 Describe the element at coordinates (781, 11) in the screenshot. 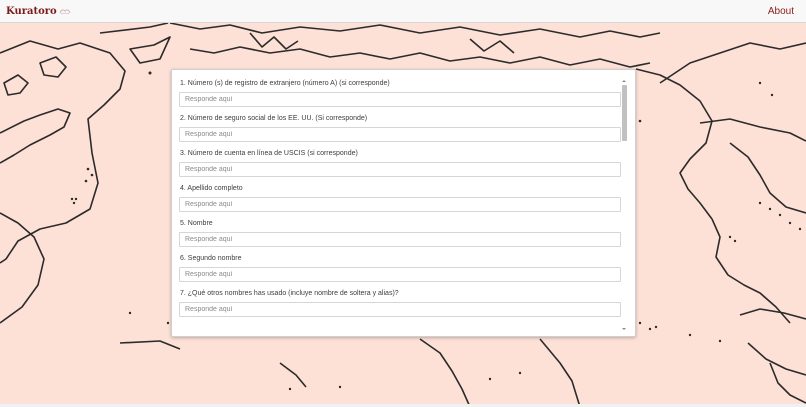

I see `about-link: About` at that location.